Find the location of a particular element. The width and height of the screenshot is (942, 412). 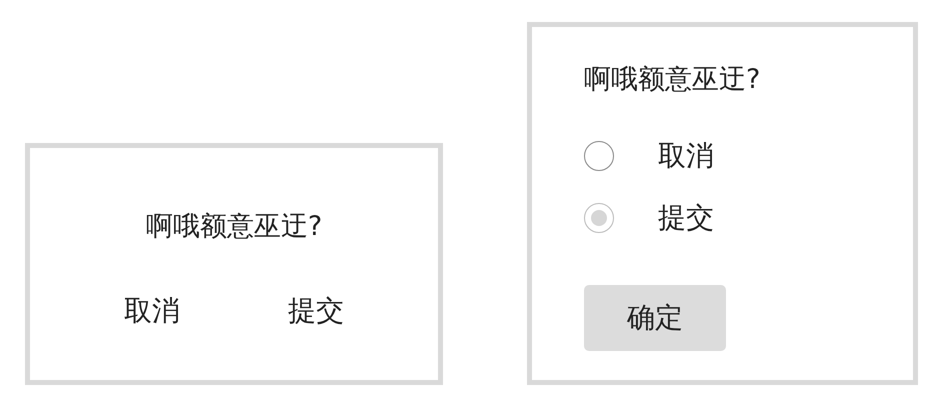

radio-label: 取消 is located at coordinates (686, 156).